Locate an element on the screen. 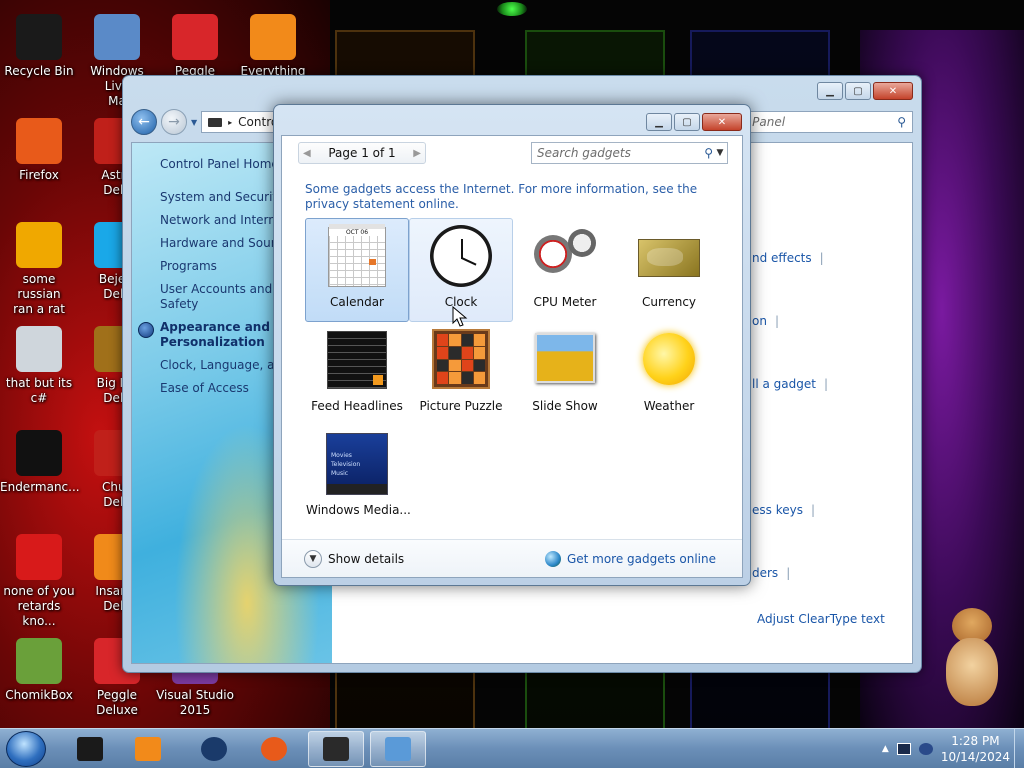 The height and width of the screenshot is (768, 1024). control-panel-icon is located at coordinates (398, 749).